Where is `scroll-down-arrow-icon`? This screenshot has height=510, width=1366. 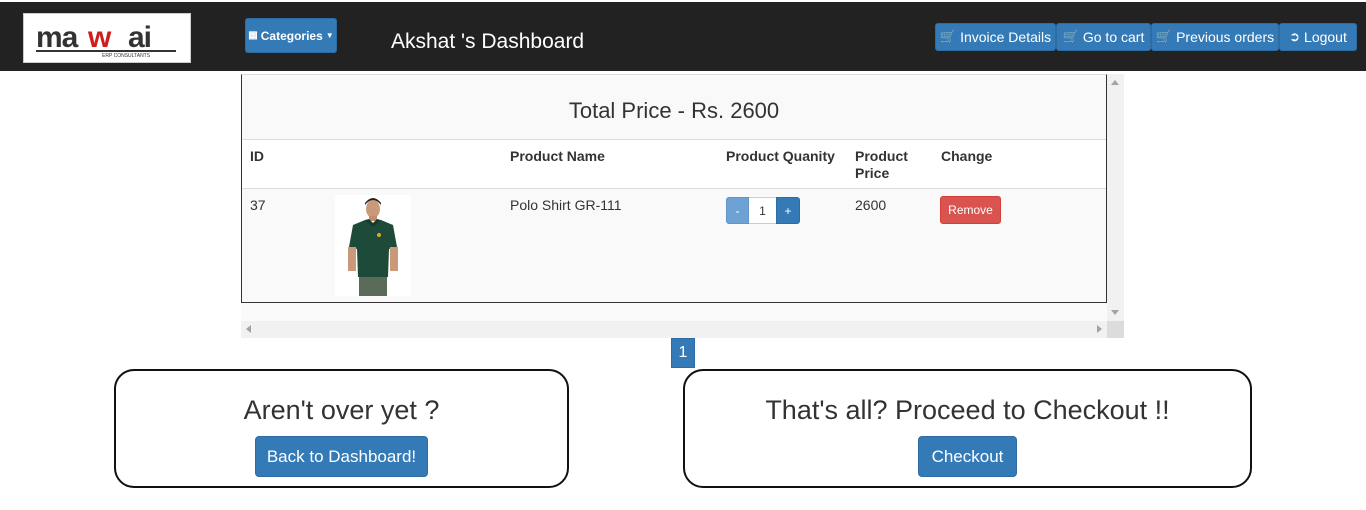
scroll-down-arrow-icon is located at coordinates (1115, 312).